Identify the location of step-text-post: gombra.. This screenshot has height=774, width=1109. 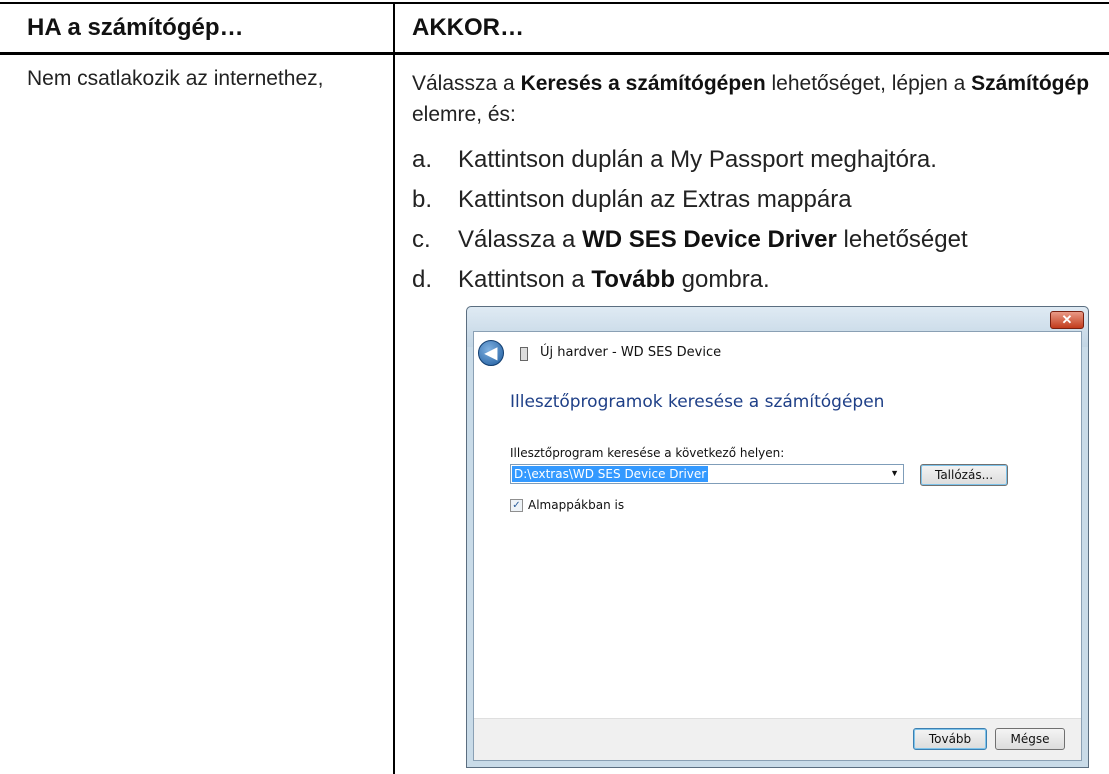
(722, 279).